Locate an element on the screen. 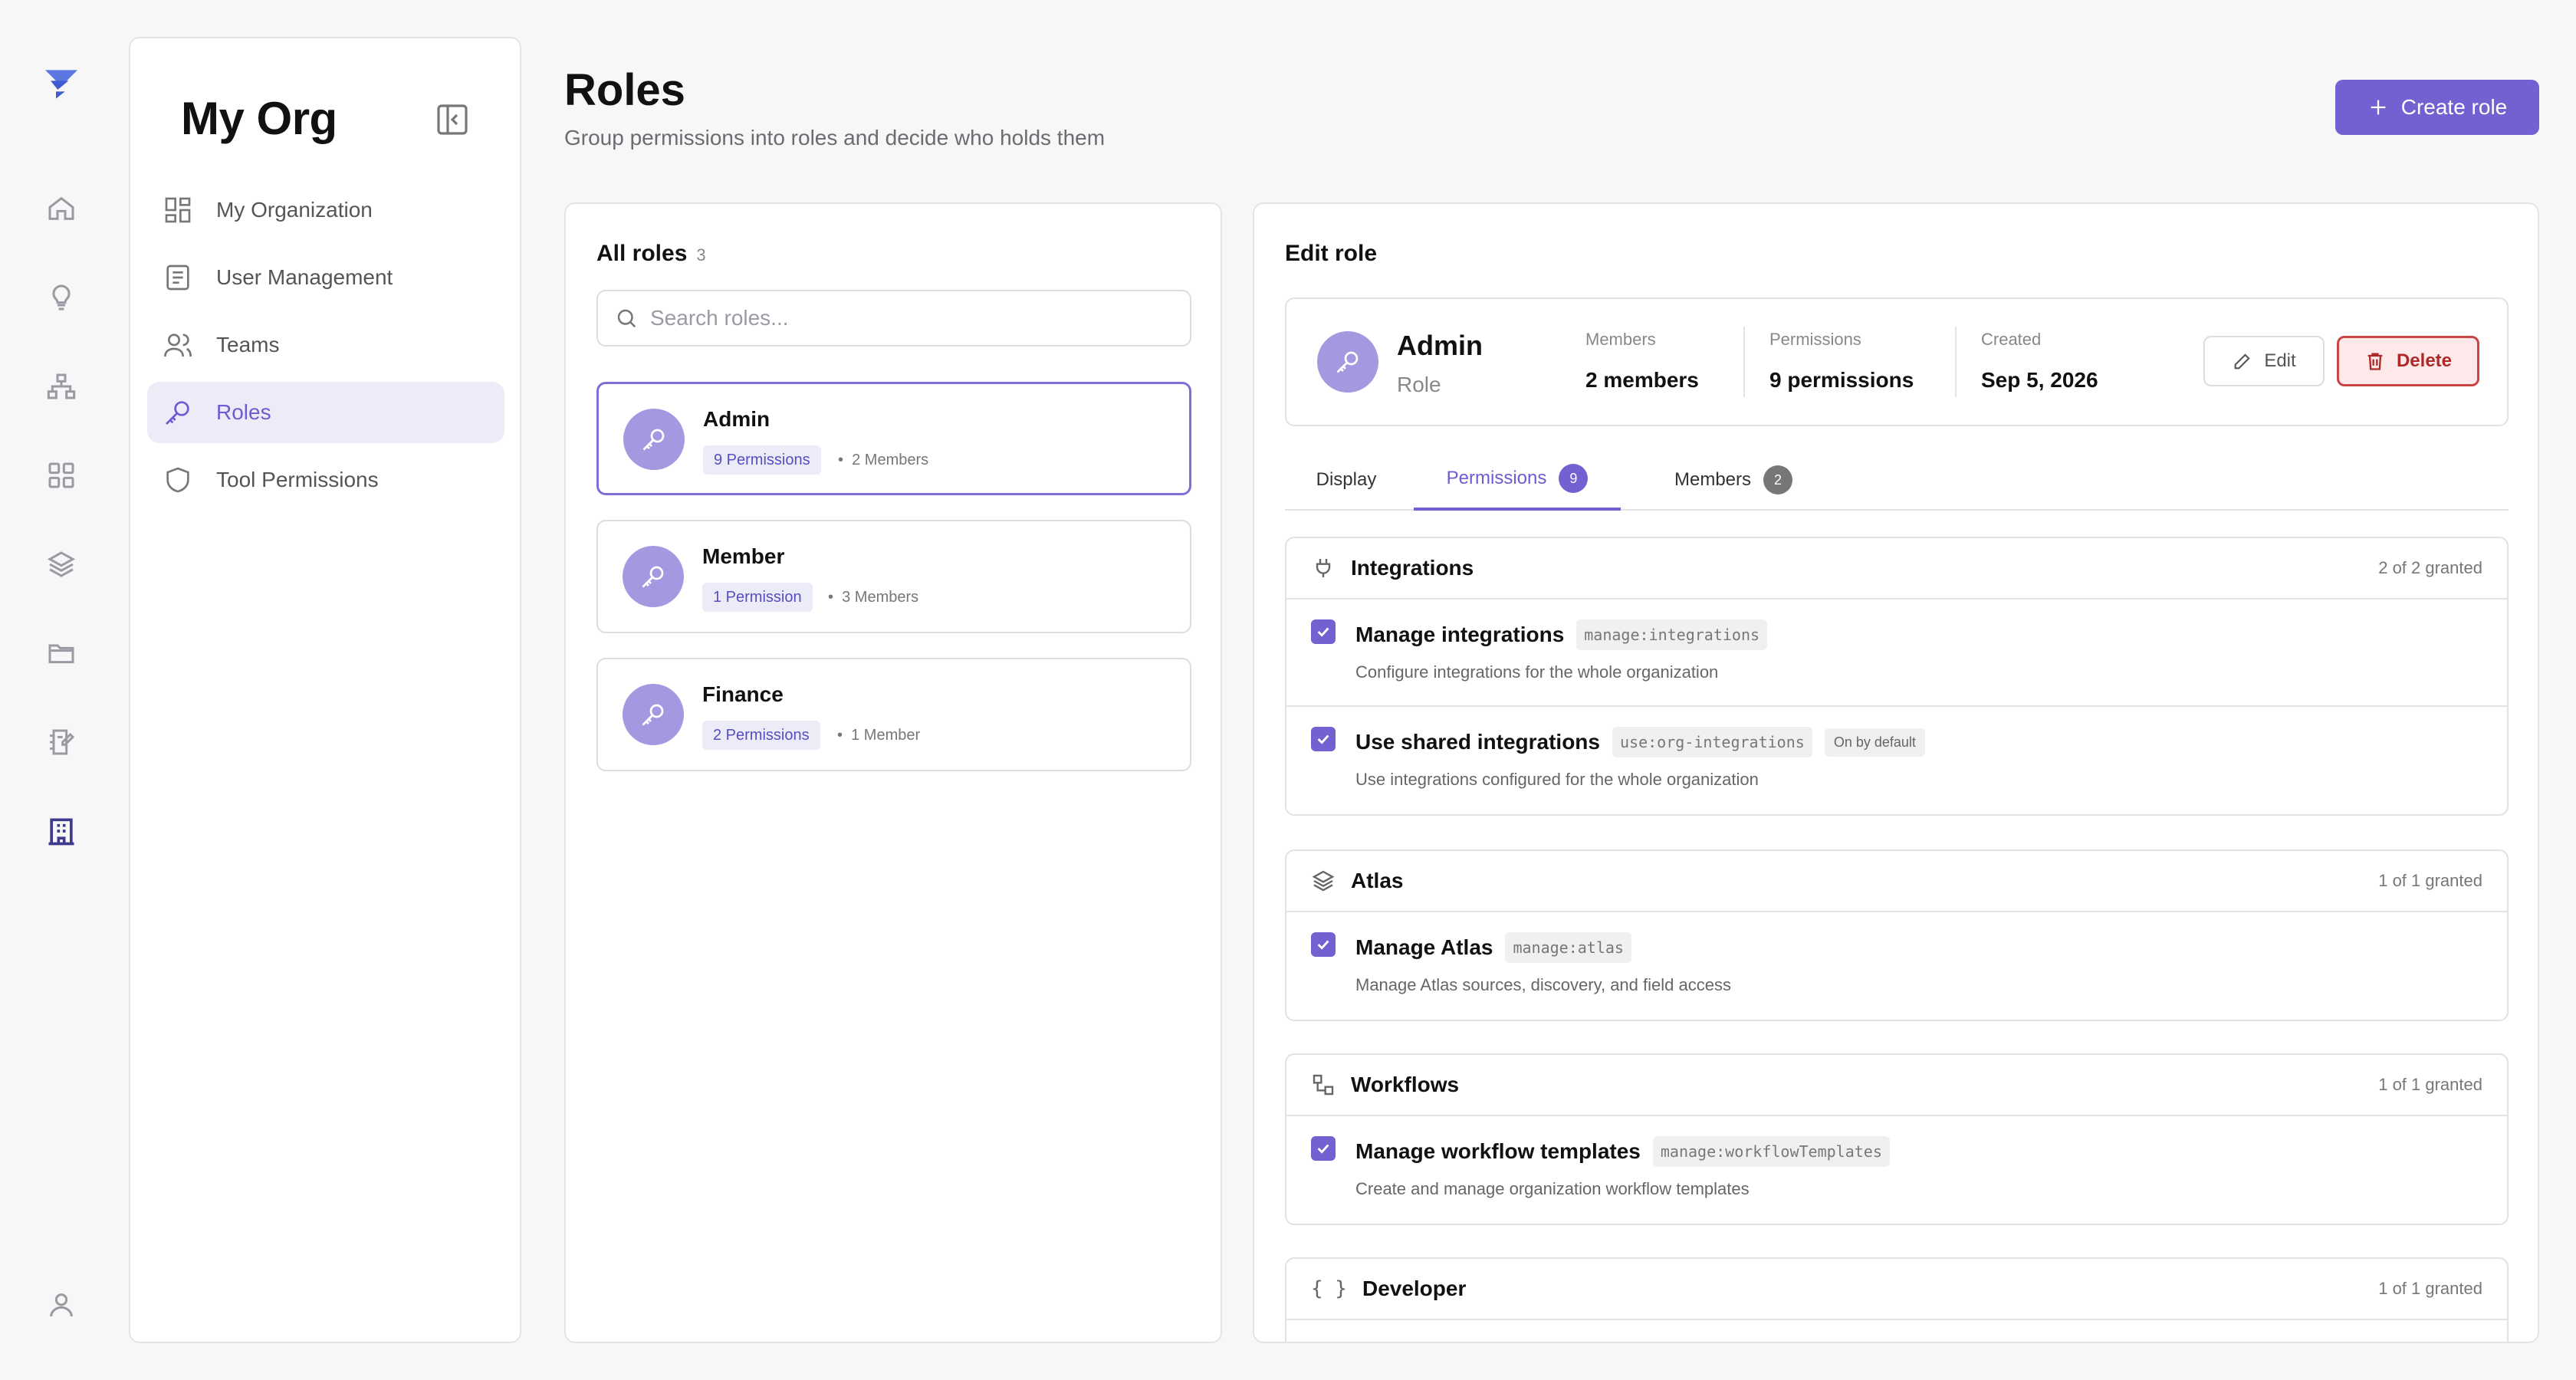  sidebar-item-label: Tool Permissions is located at coordinates (297, 479).